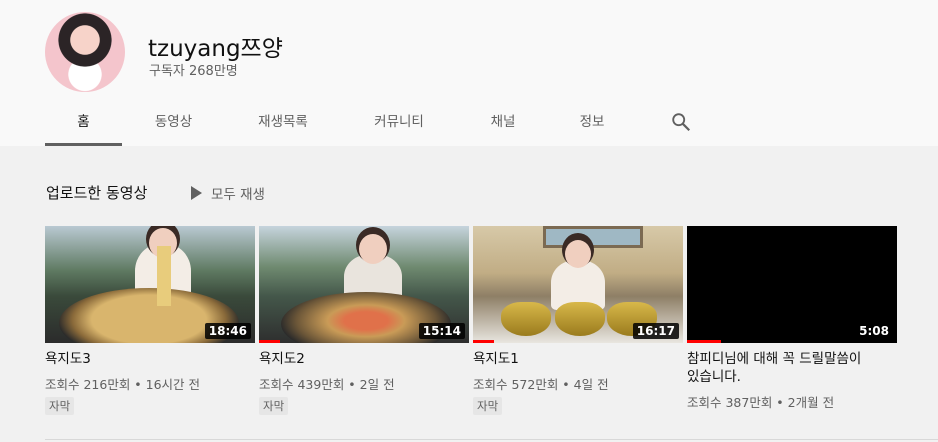 The image size is (938, 442). I want to click on video-meta: 조회수 572만회 • 4일 전, so click(541, 384).